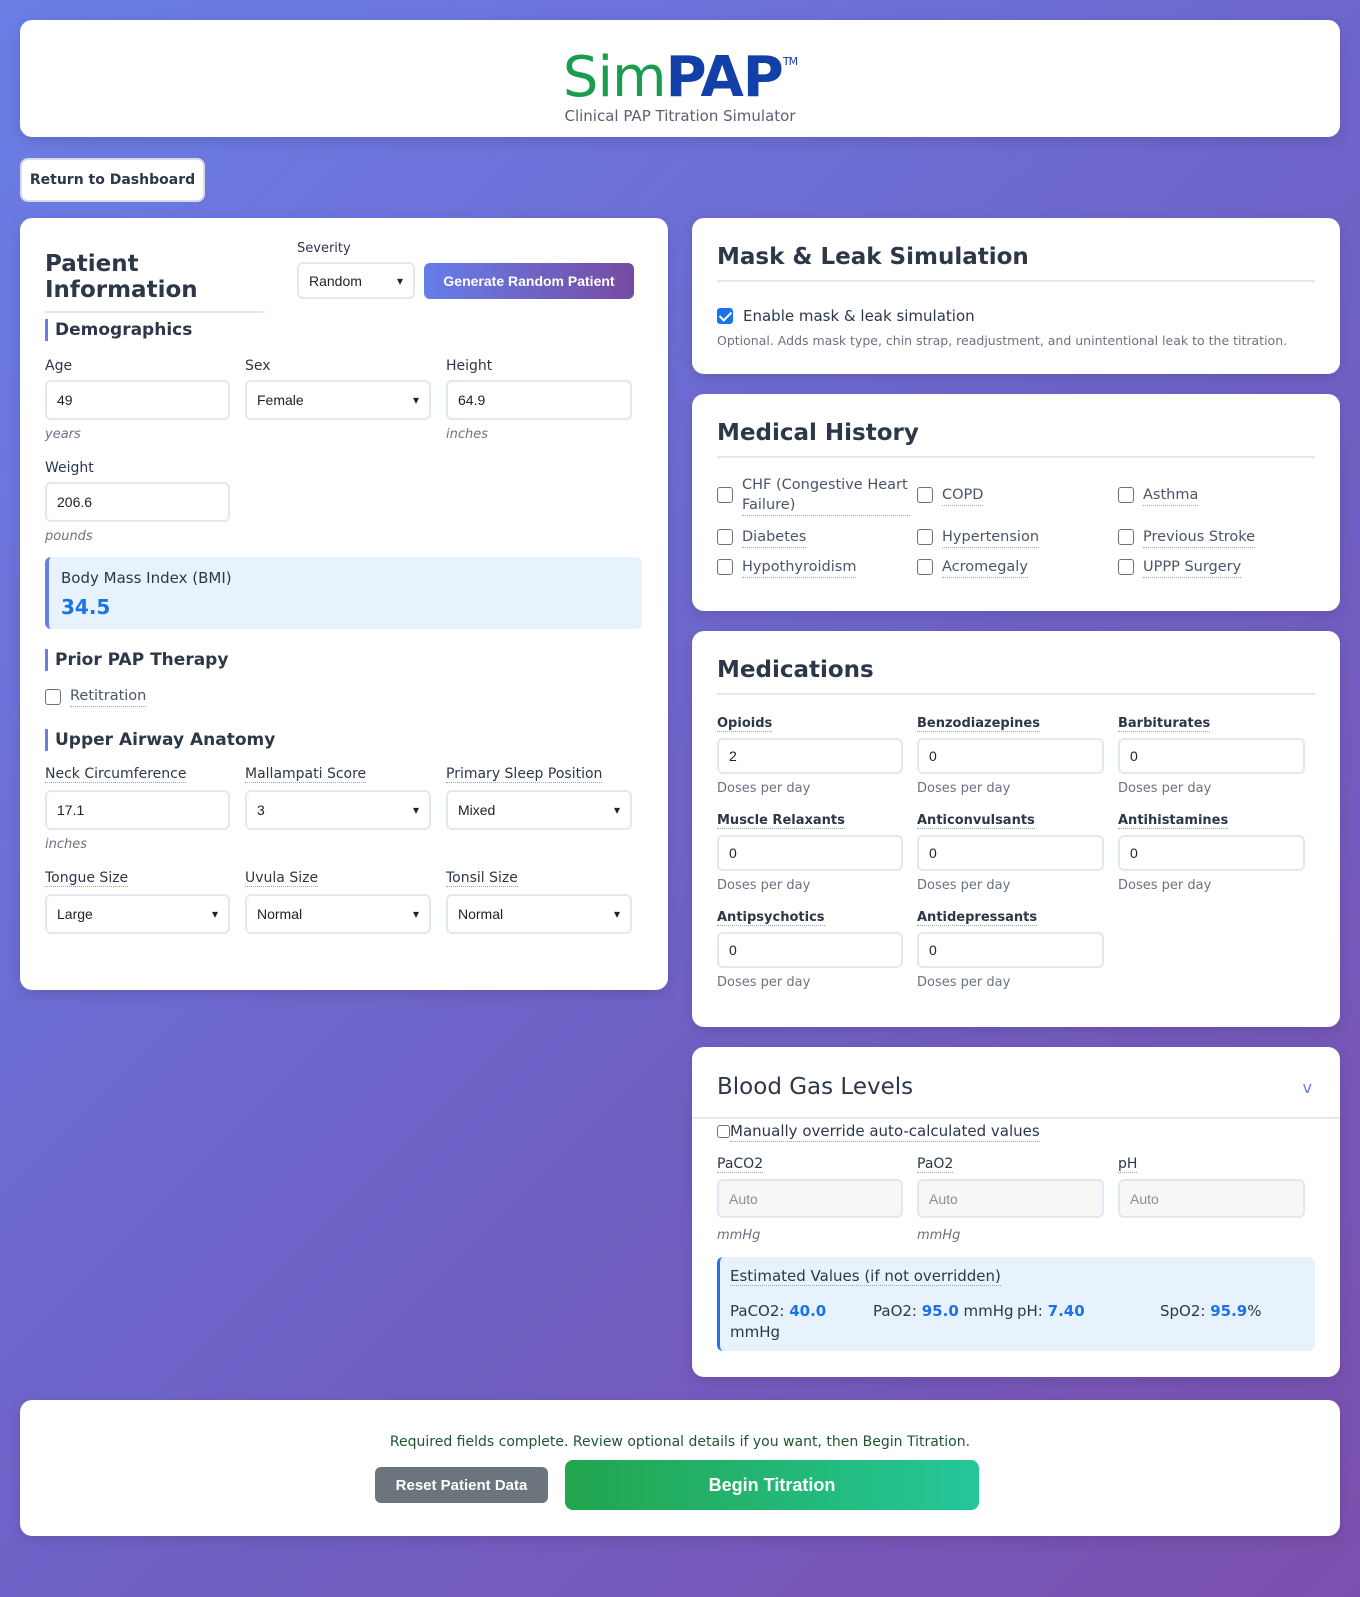 This screenshot has height=1597, width=1360. What do you see at coordinates (53, 697) in the screenshot?
I see `retitration-checkbox` at bounding box center [53, 697].